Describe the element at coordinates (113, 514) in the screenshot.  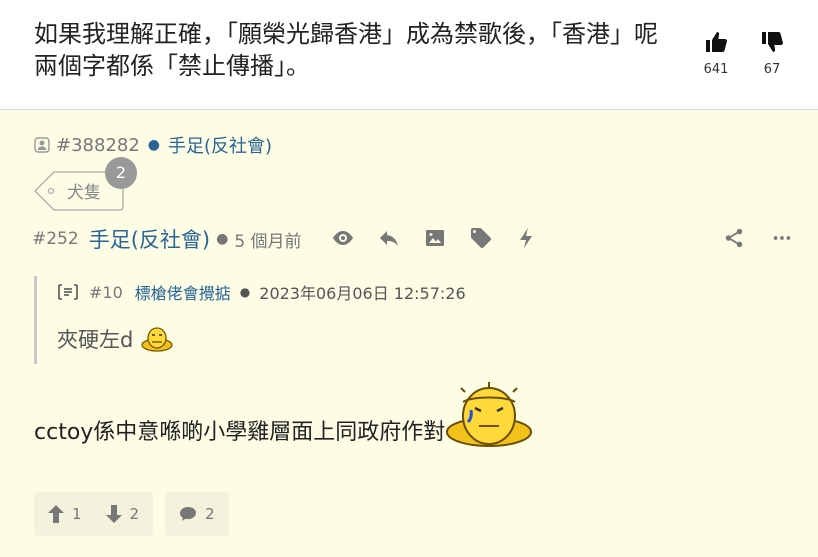
I see `arrow-down-icon` at that location.